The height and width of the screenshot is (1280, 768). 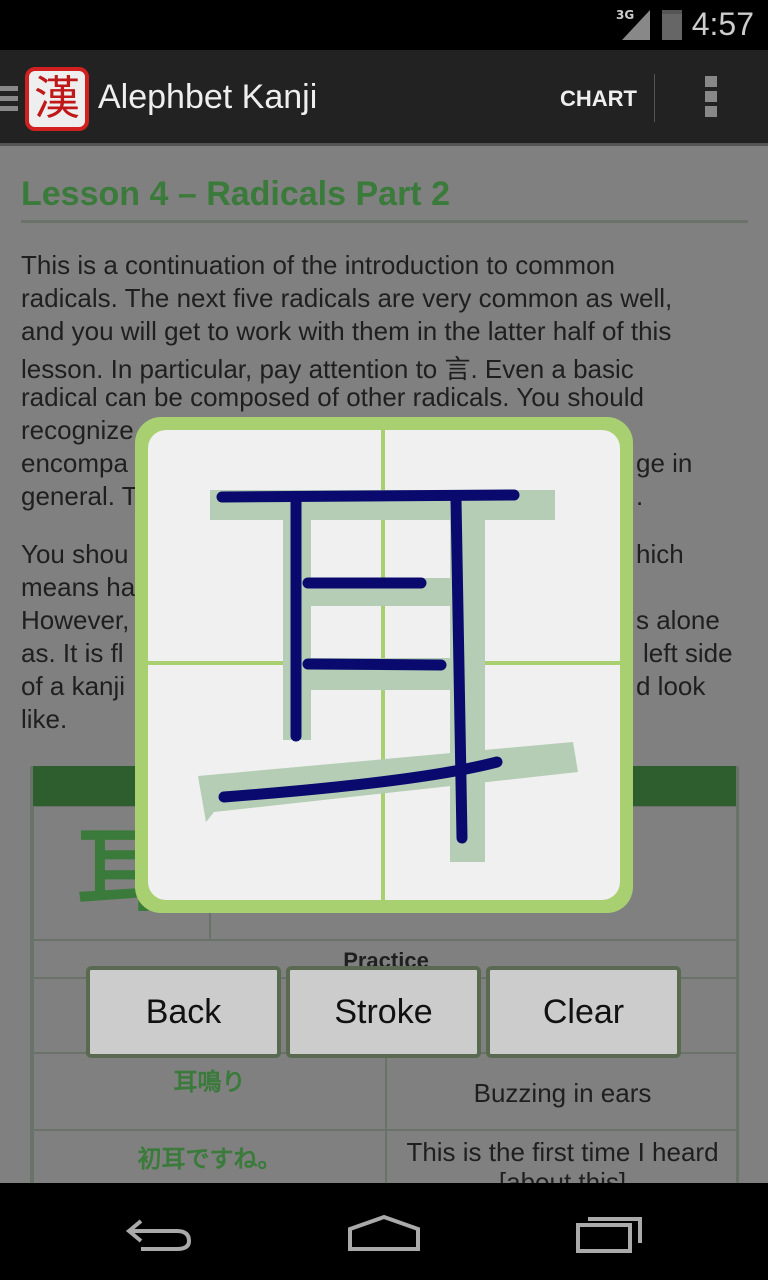 I want to click on paragraph-line: of a kanji, so click(x=73, y=686).